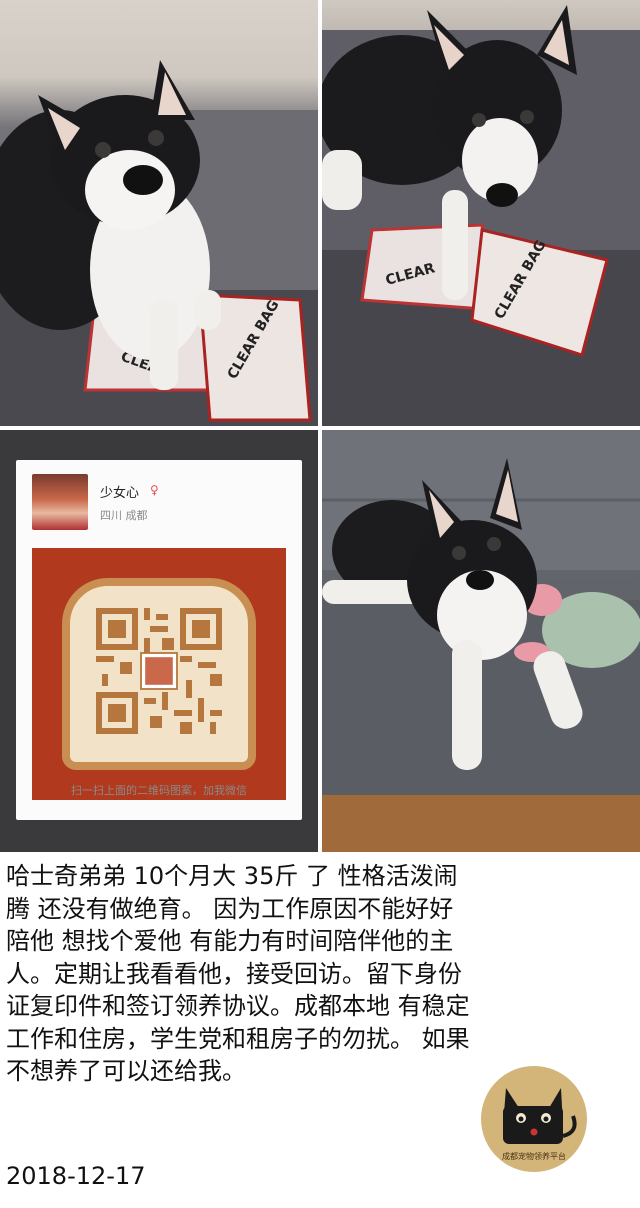  What do you see at coordinates (159, 671) in the screenshot?
I see `qr-code` at bounding box center [159, 671].